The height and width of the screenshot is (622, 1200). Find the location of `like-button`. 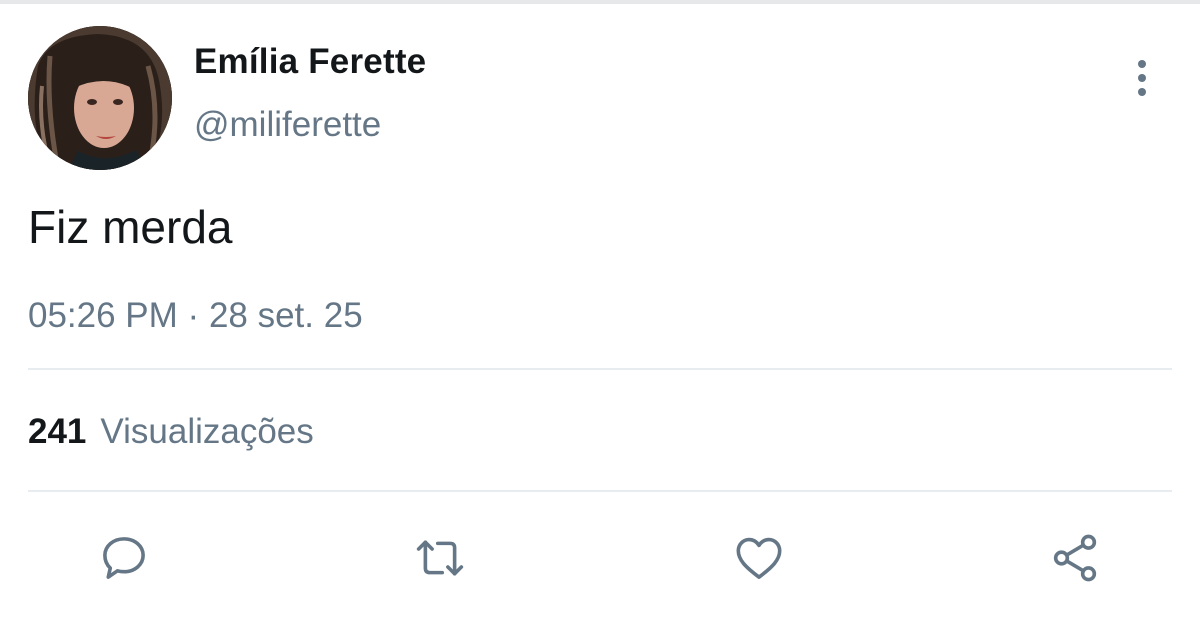

like-button is located at coordinates (759, 558).